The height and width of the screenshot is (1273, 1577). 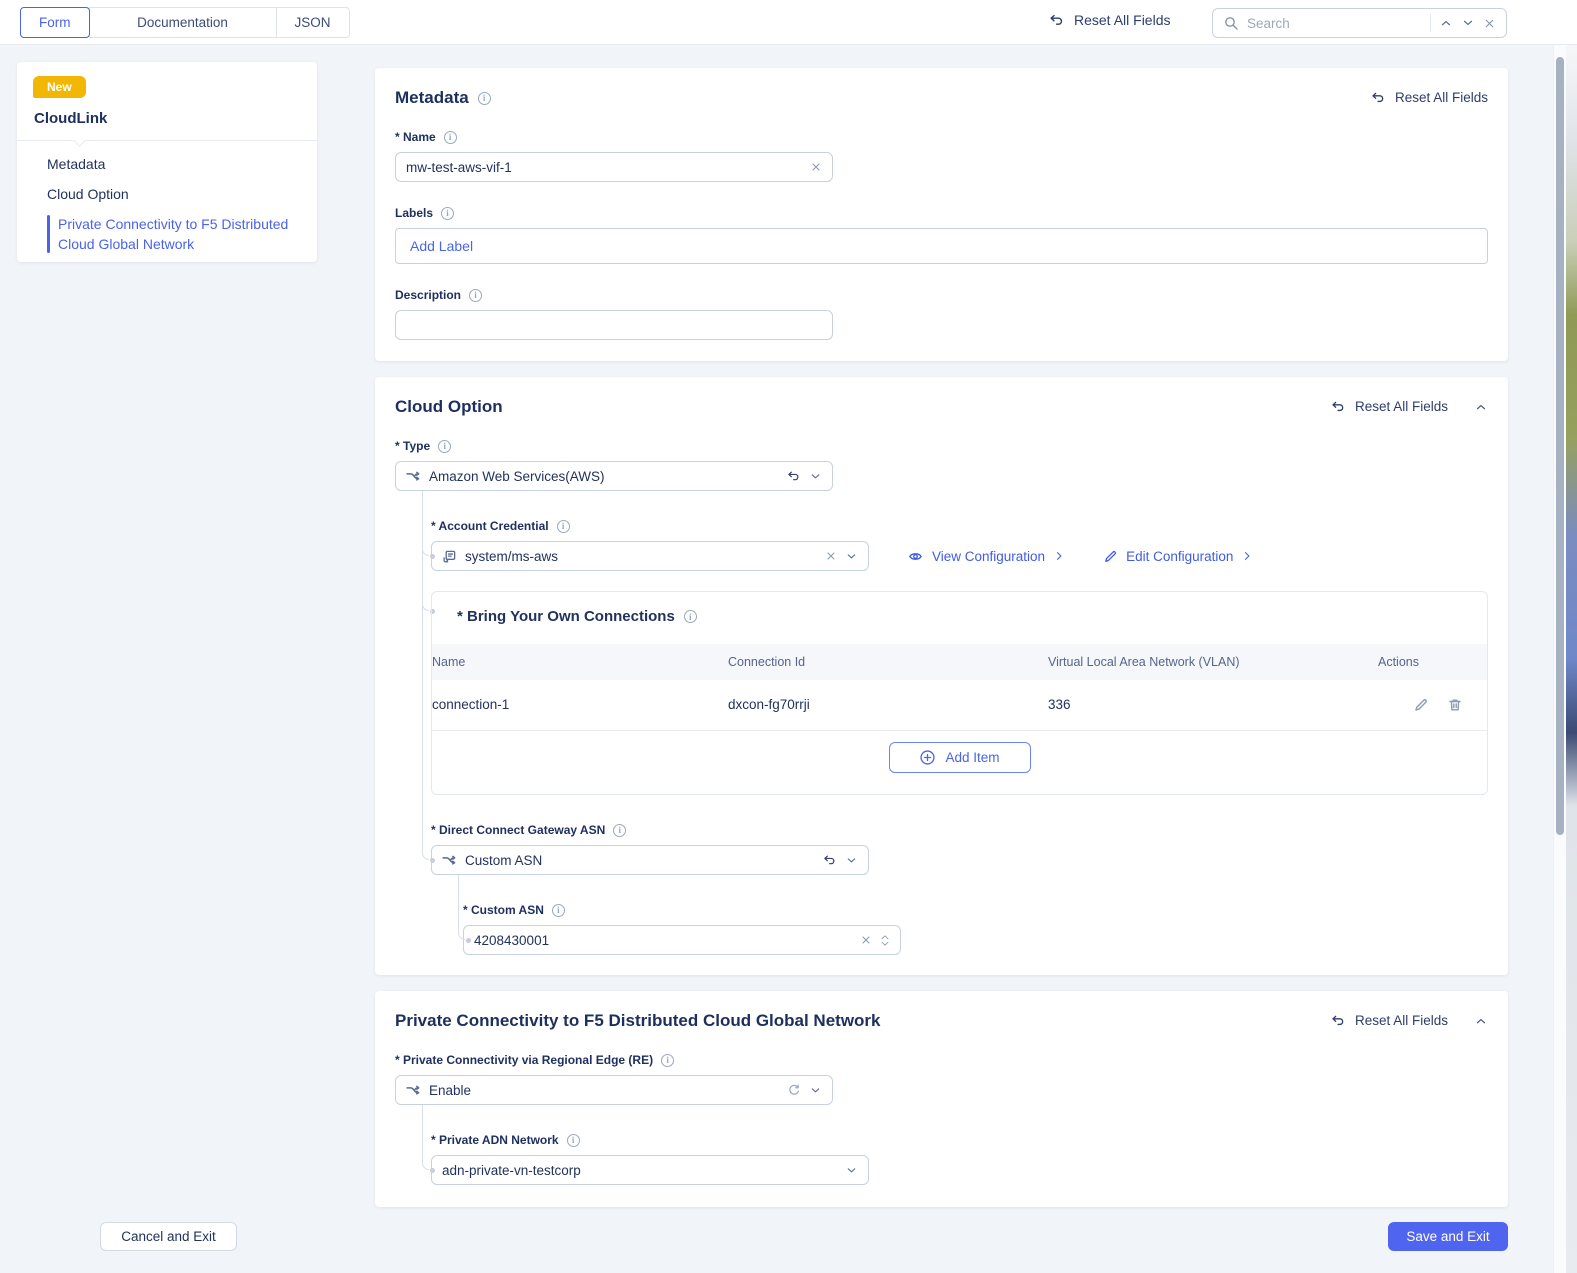 What do you see at coordinates (650, 1170) in the screenshot?
I see `private-adn-network-select: adn-private-vn-testcorp` at bounding box center [650, 1170].